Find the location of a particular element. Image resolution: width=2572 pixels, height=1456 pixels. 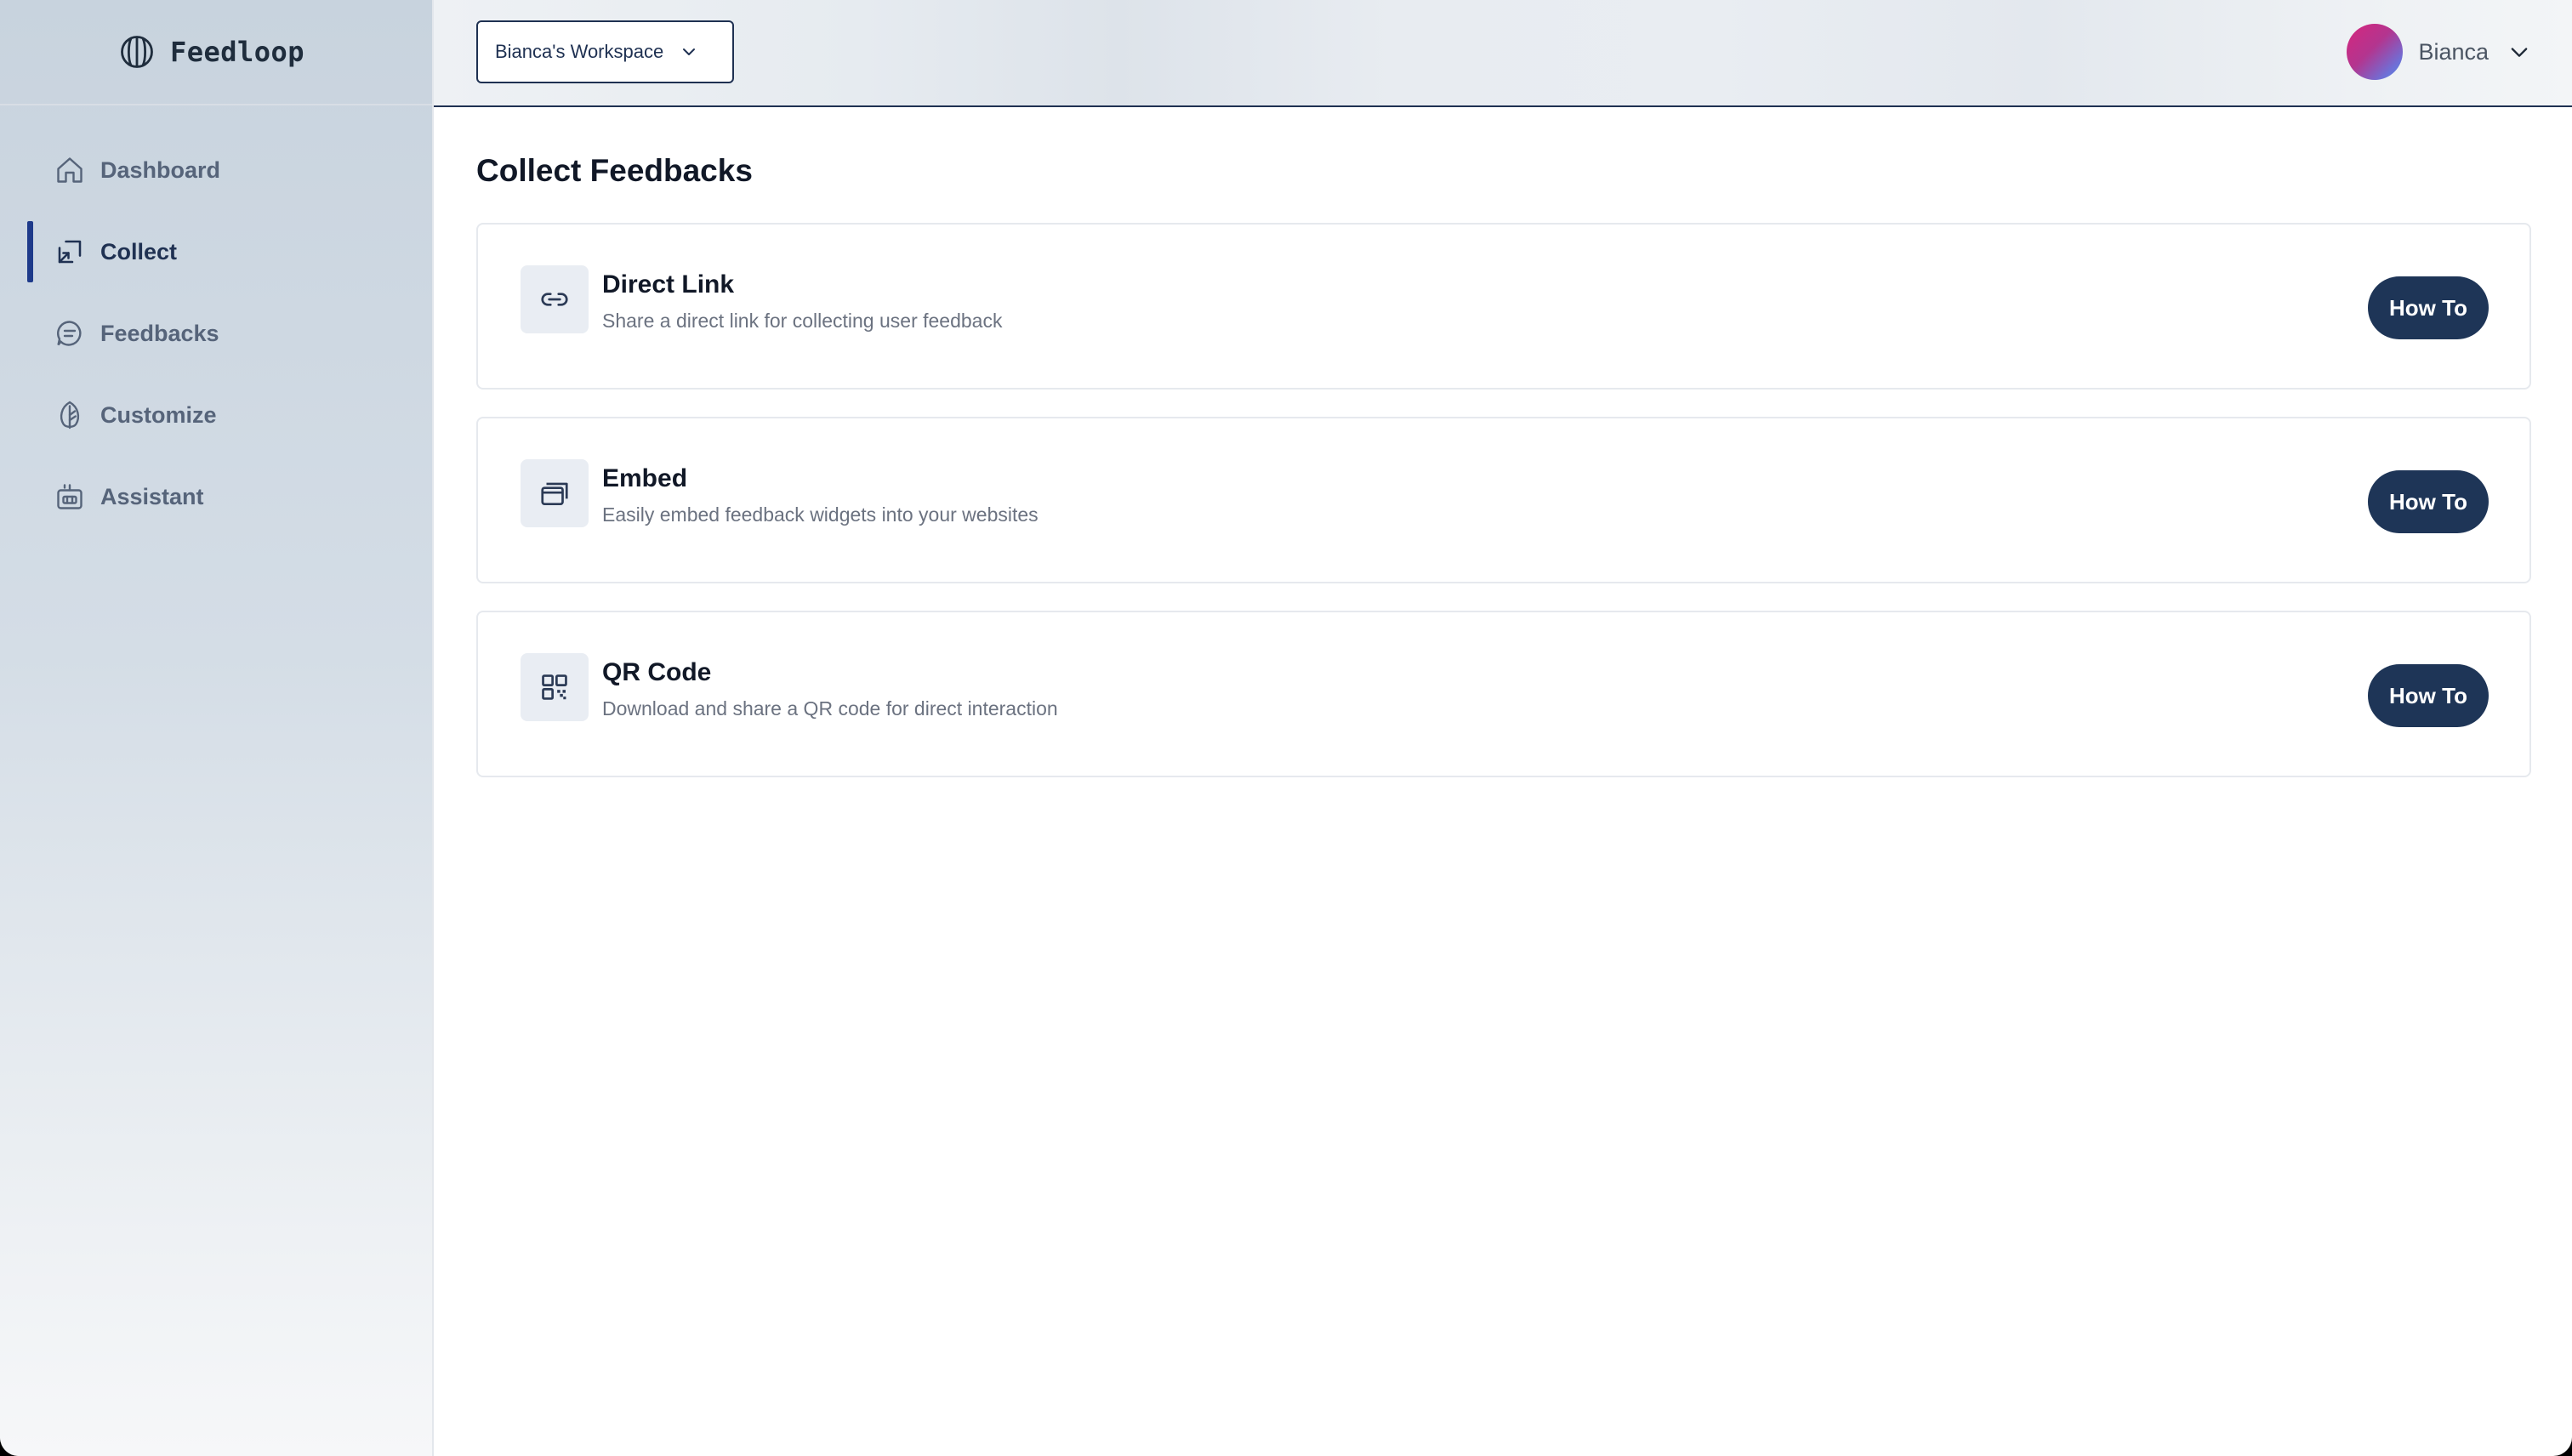

sidebar-item-label: Feedbacks is located at coordinates (160, 333).